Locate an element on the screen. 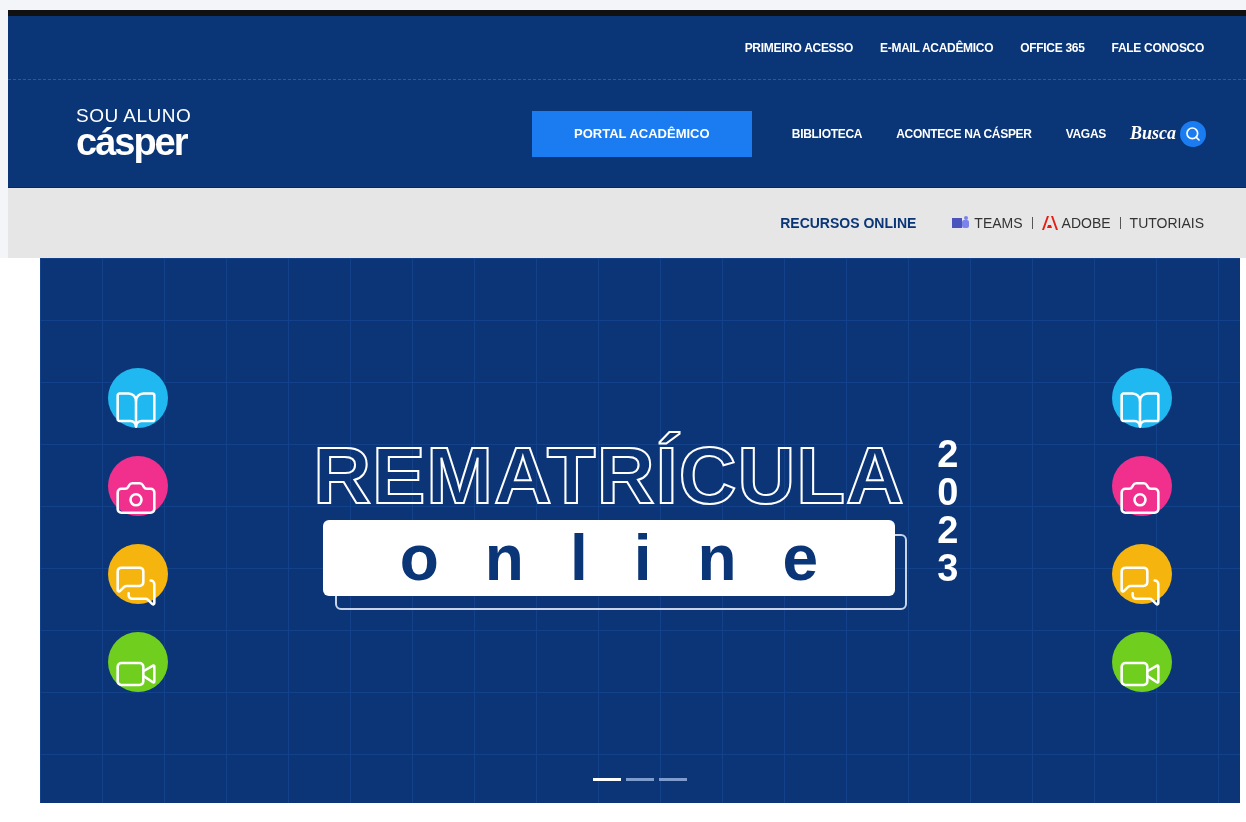  search-button is located at coordinates (1193, 133).